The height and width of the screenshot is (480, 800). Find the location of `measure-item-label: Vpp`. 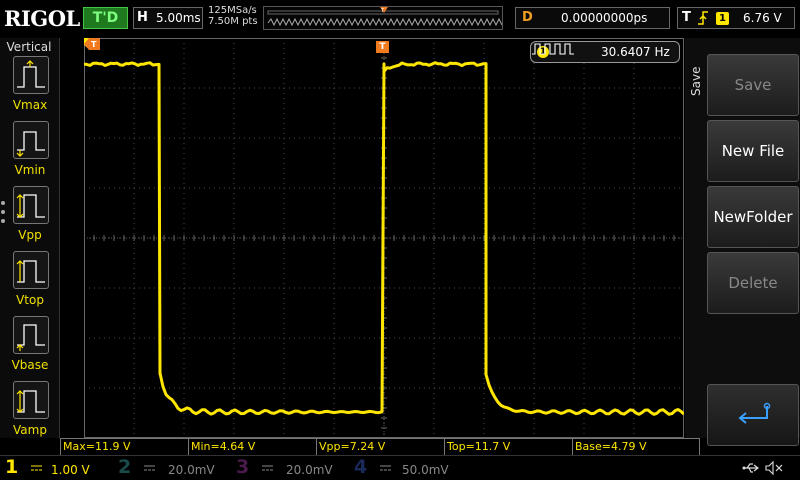

measure-item-label: Vpp is located at coordinates (30, 235).